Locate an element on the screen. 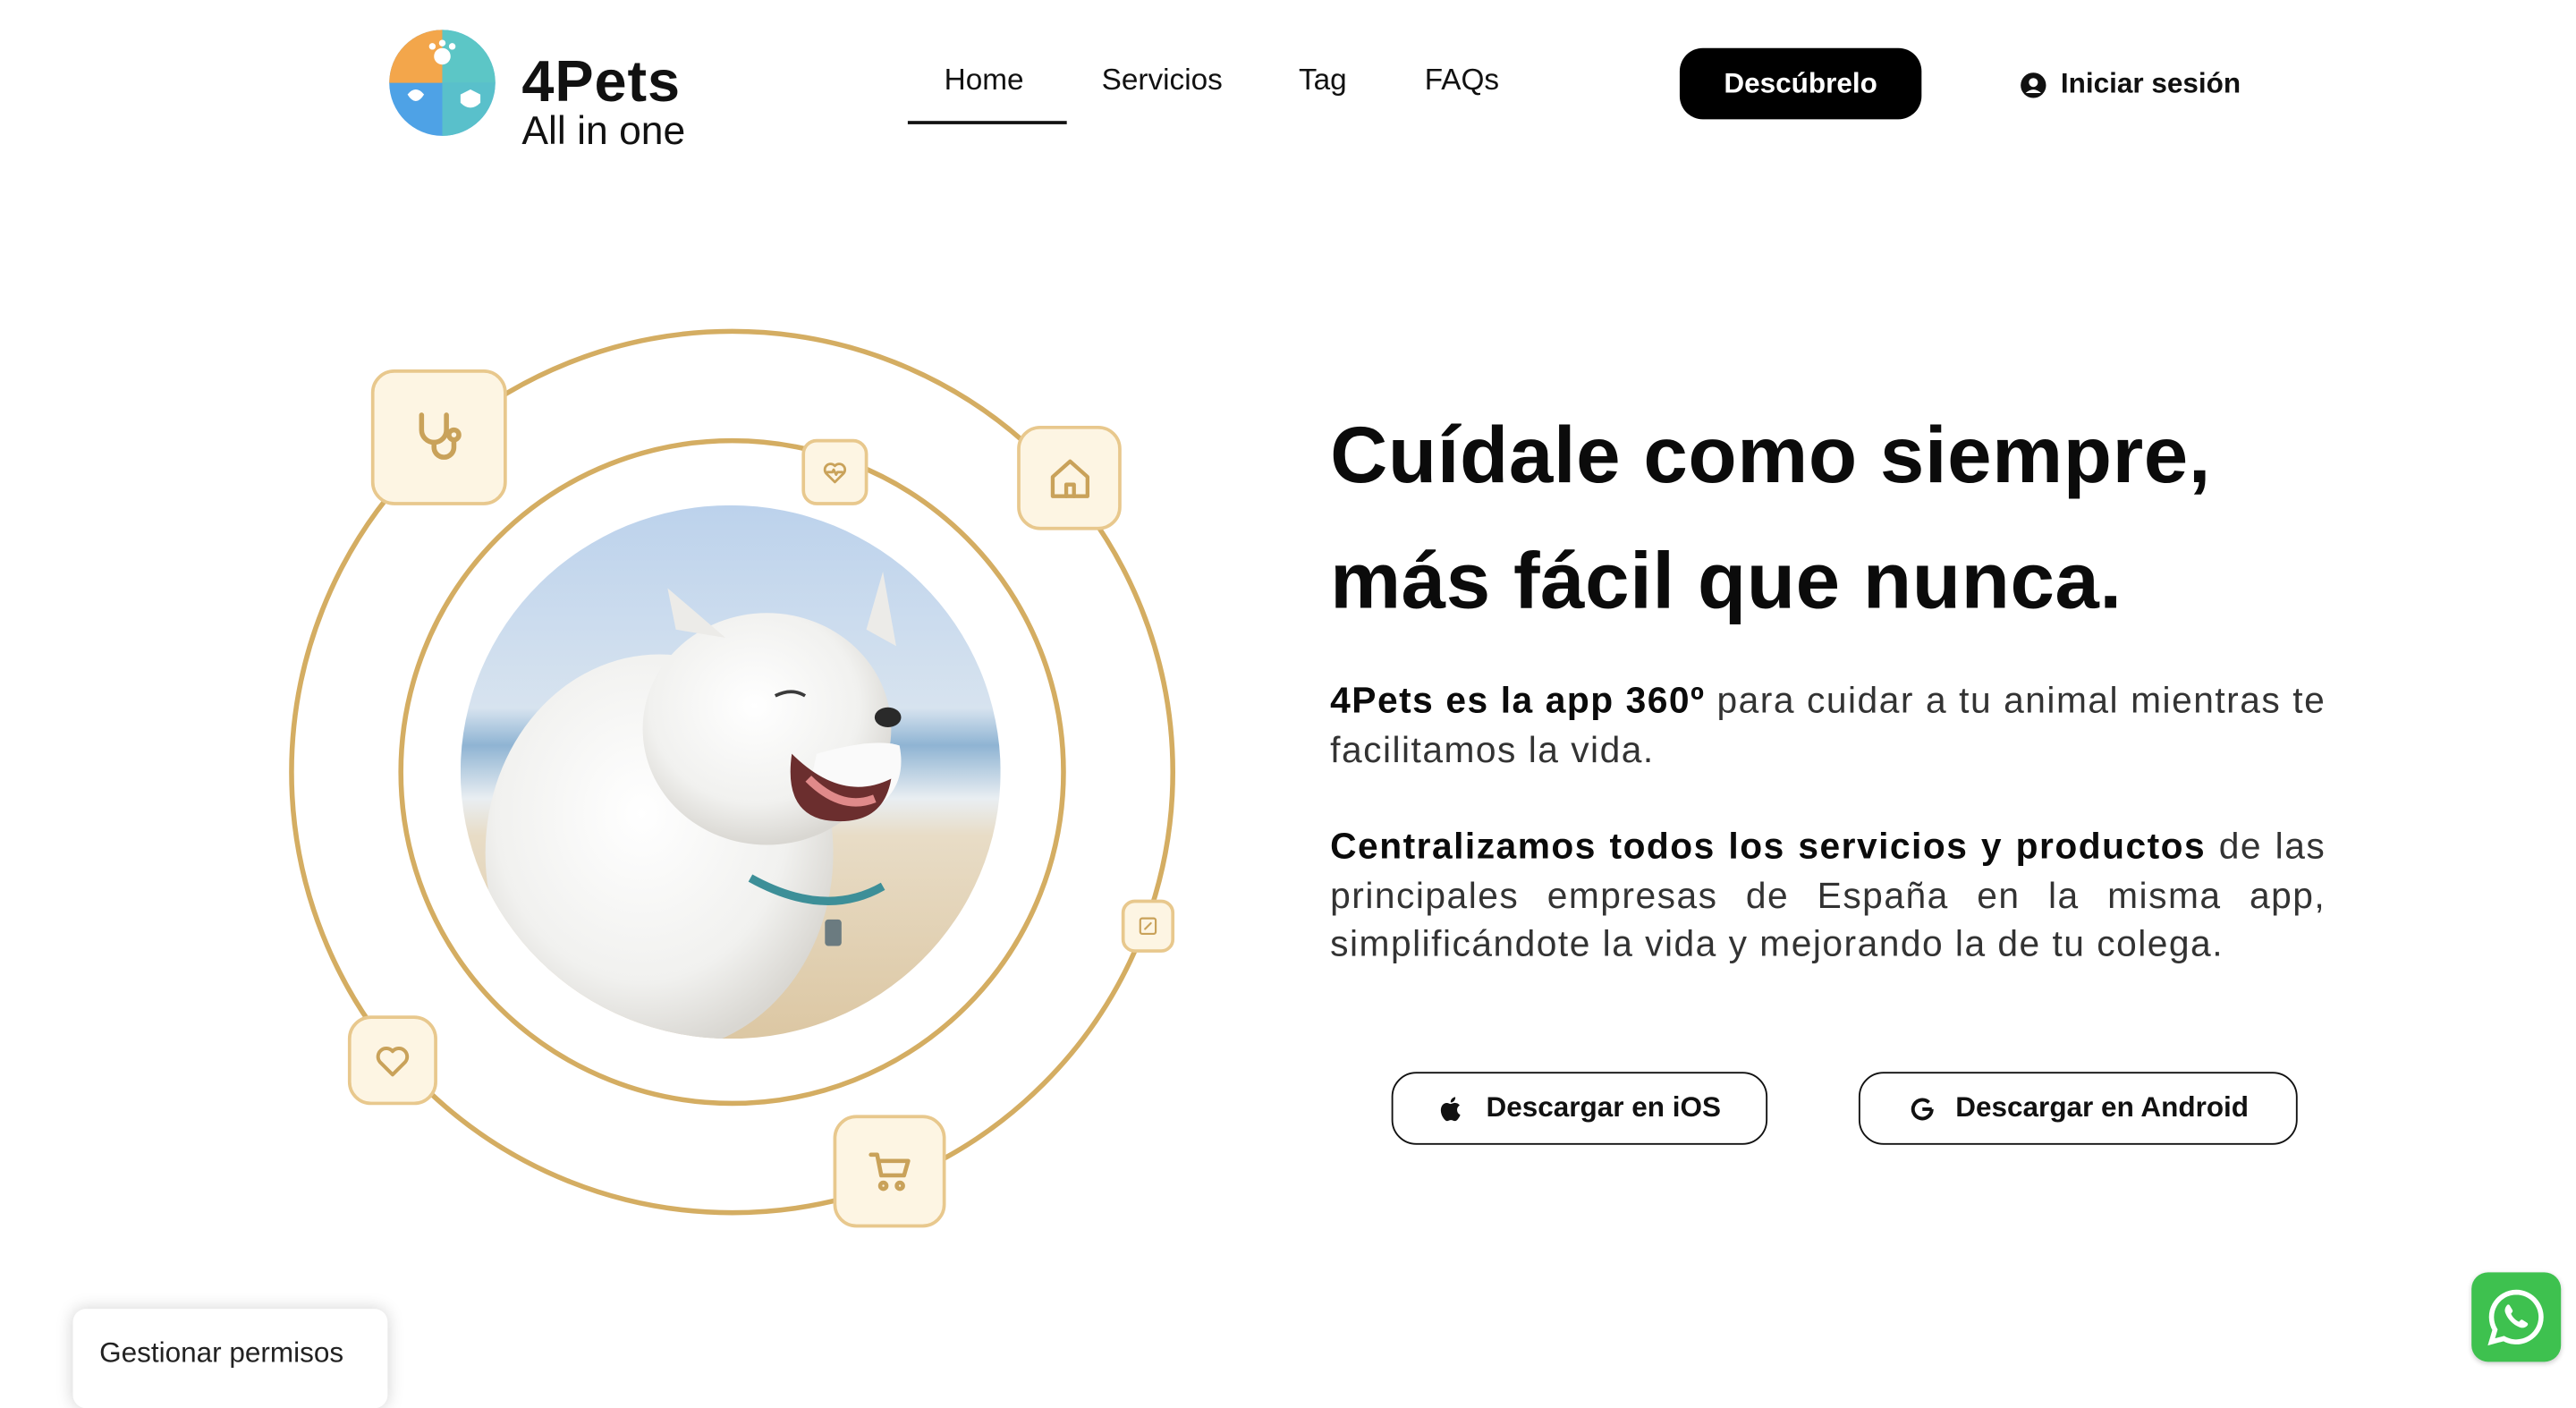  heart-icon is located at coordinates (393, 1062).